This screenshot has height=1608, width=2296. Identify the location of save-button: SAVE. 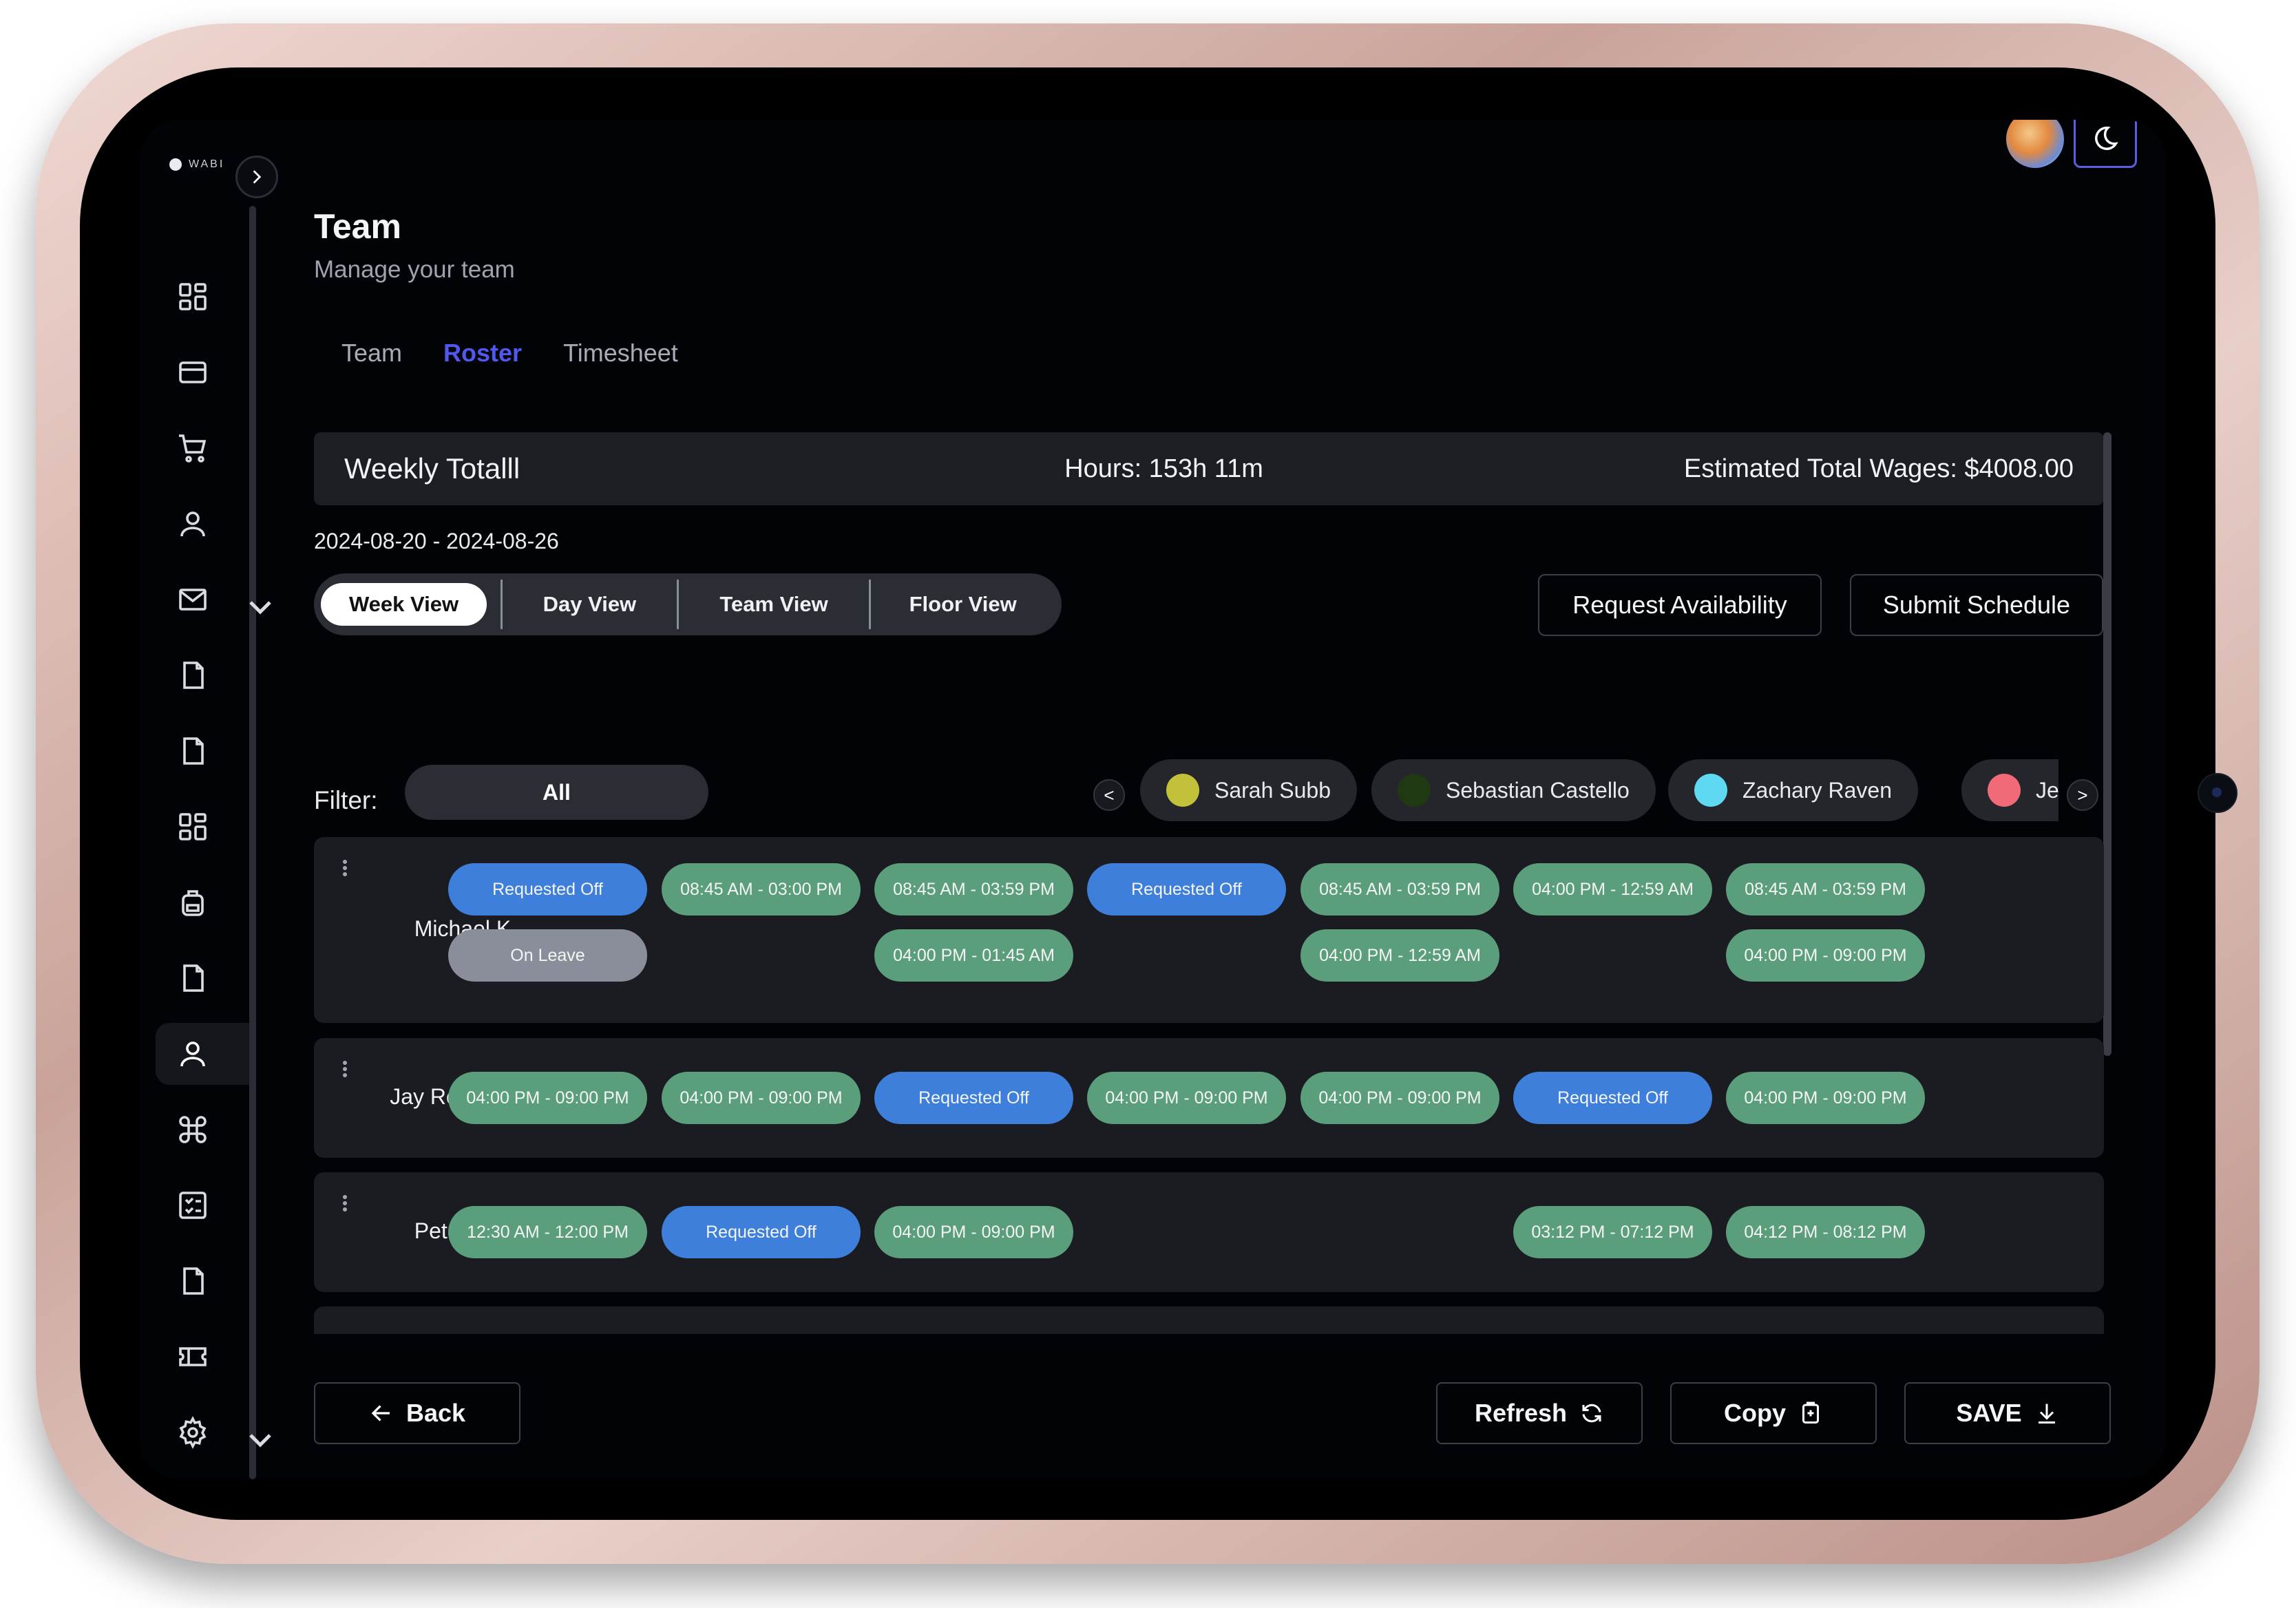
(2007, 1413).